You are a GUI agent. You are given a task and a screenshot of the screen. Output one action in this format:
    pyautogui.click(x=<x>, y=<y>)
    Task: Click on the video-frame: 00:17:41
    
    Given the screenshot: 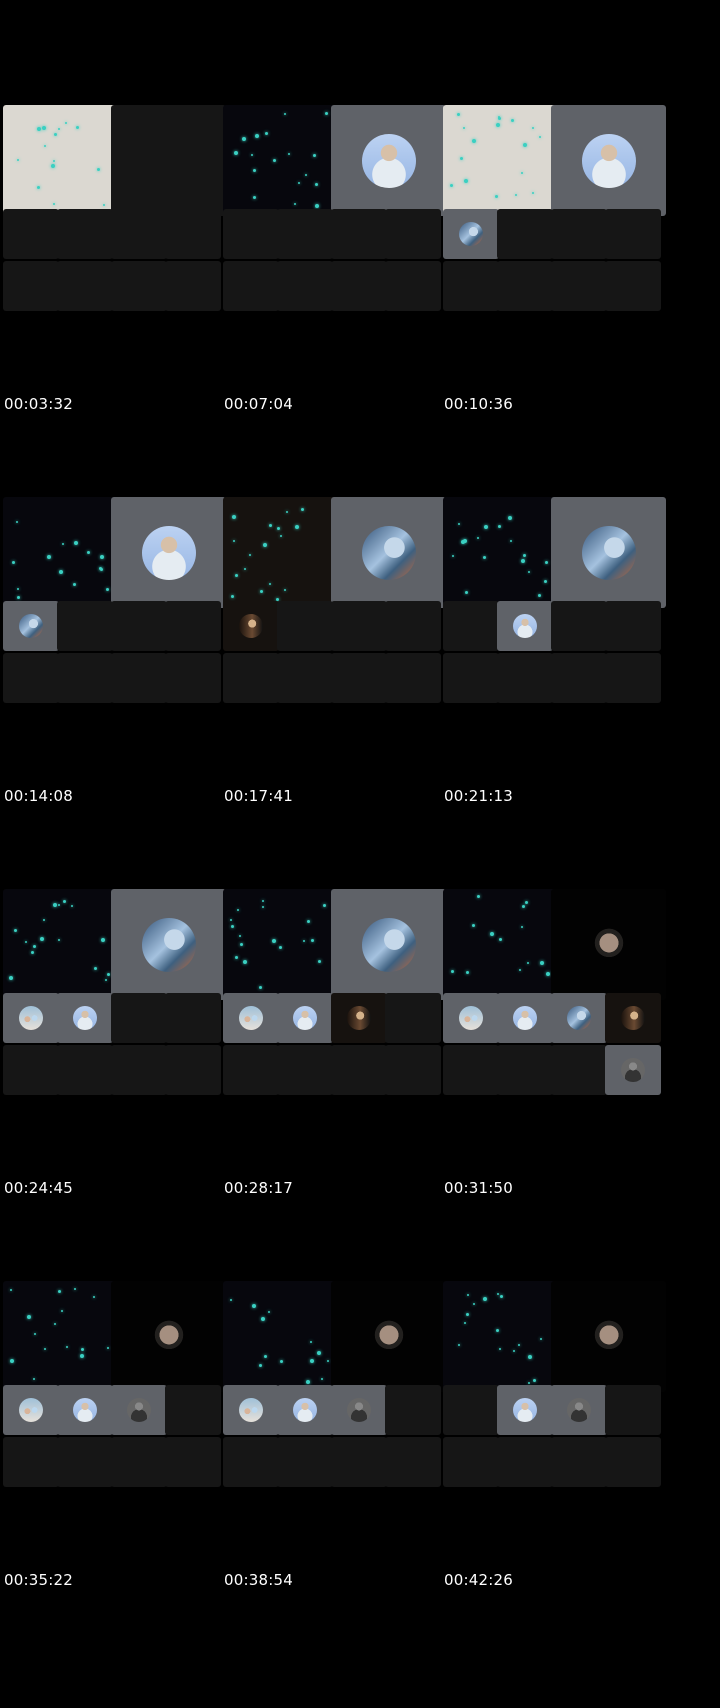 What is the action you would take?
    pyautogui.click(x=338, y=605)
    